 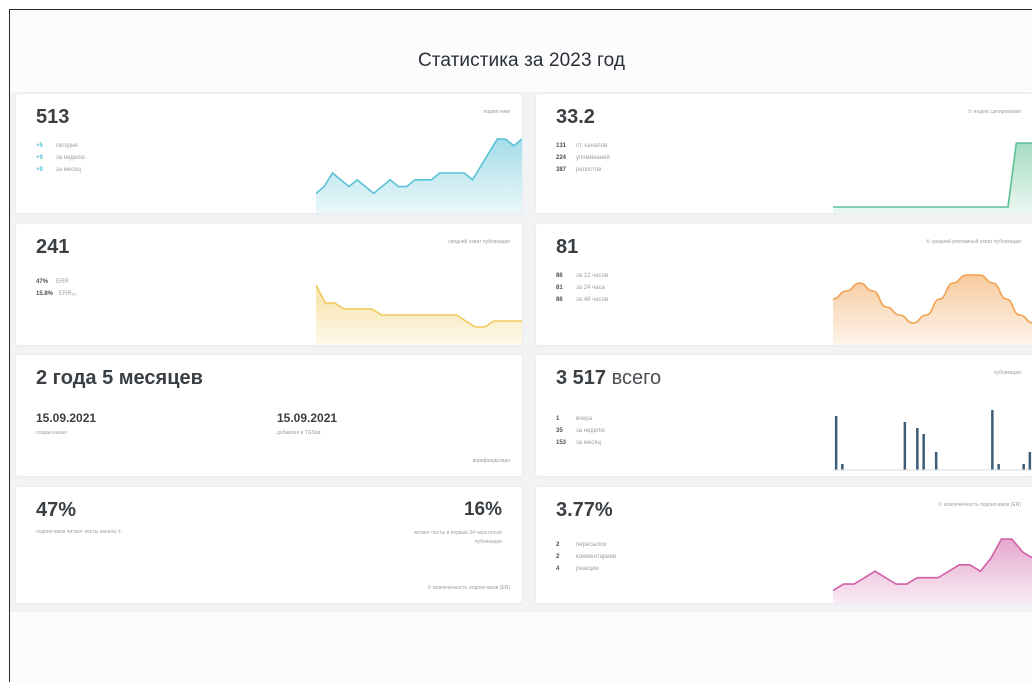 I want to click on channel-age: 2 года 5 месяцев, so click(x=119, y=378).